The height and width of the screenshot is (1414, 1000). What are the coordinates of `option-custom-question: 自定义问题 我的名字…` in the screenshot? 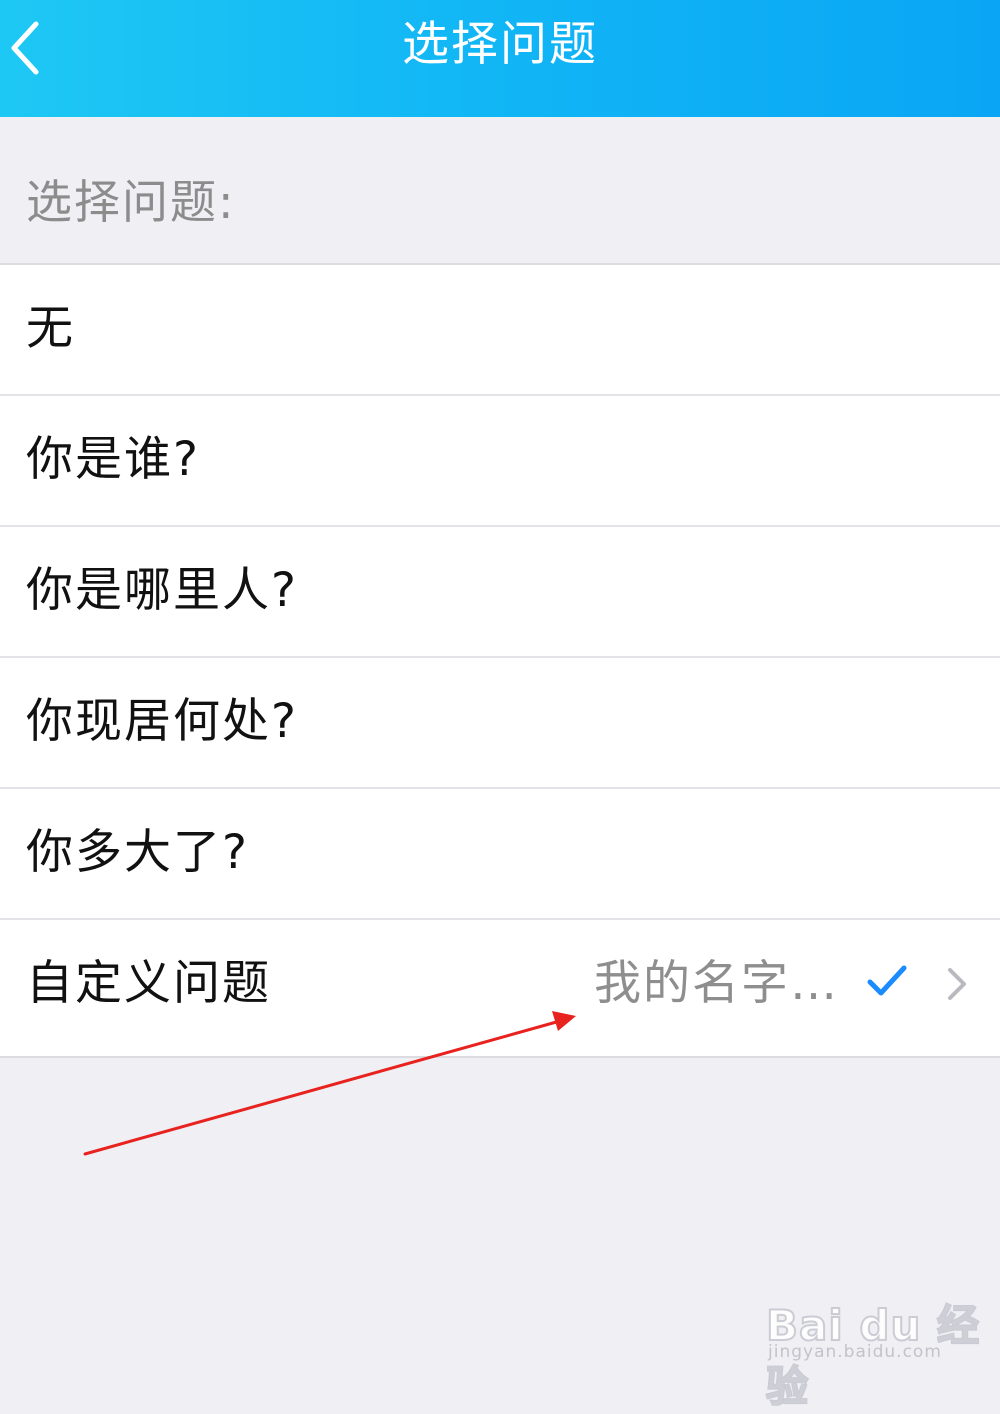 It's located at (500, 988).